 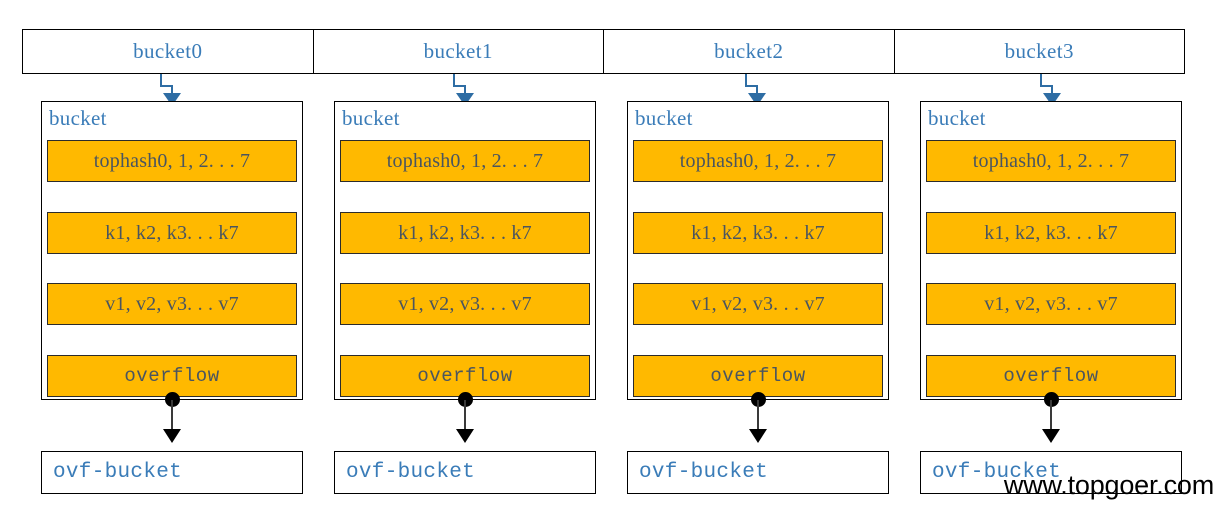 I want to click on slot-tophash-1: tophash0, 1, 2. . . 7, so click(x=465, y=161).